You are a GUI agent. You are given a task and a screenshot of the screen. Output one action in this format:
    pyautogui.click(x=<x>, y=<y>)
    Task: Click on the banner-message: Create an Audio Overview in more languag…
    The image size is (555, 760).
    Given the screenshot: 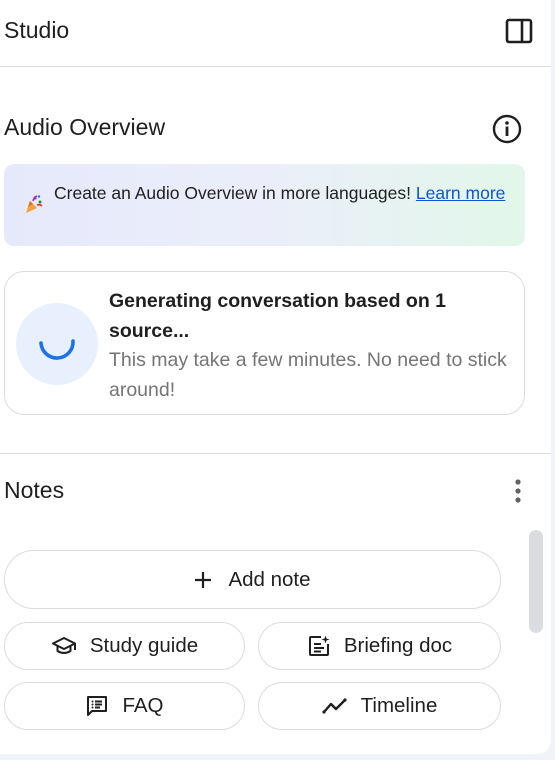 What is the action you would take?
    pyautogui.click(x=233, y=193)
    